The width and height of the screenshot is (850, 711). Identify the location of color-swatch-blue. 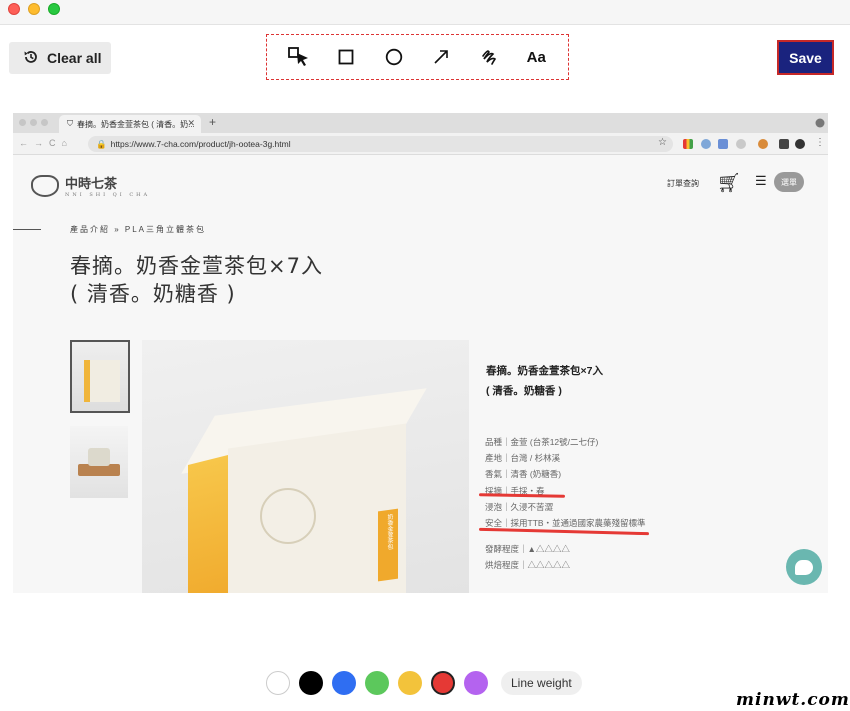
(344, 683).